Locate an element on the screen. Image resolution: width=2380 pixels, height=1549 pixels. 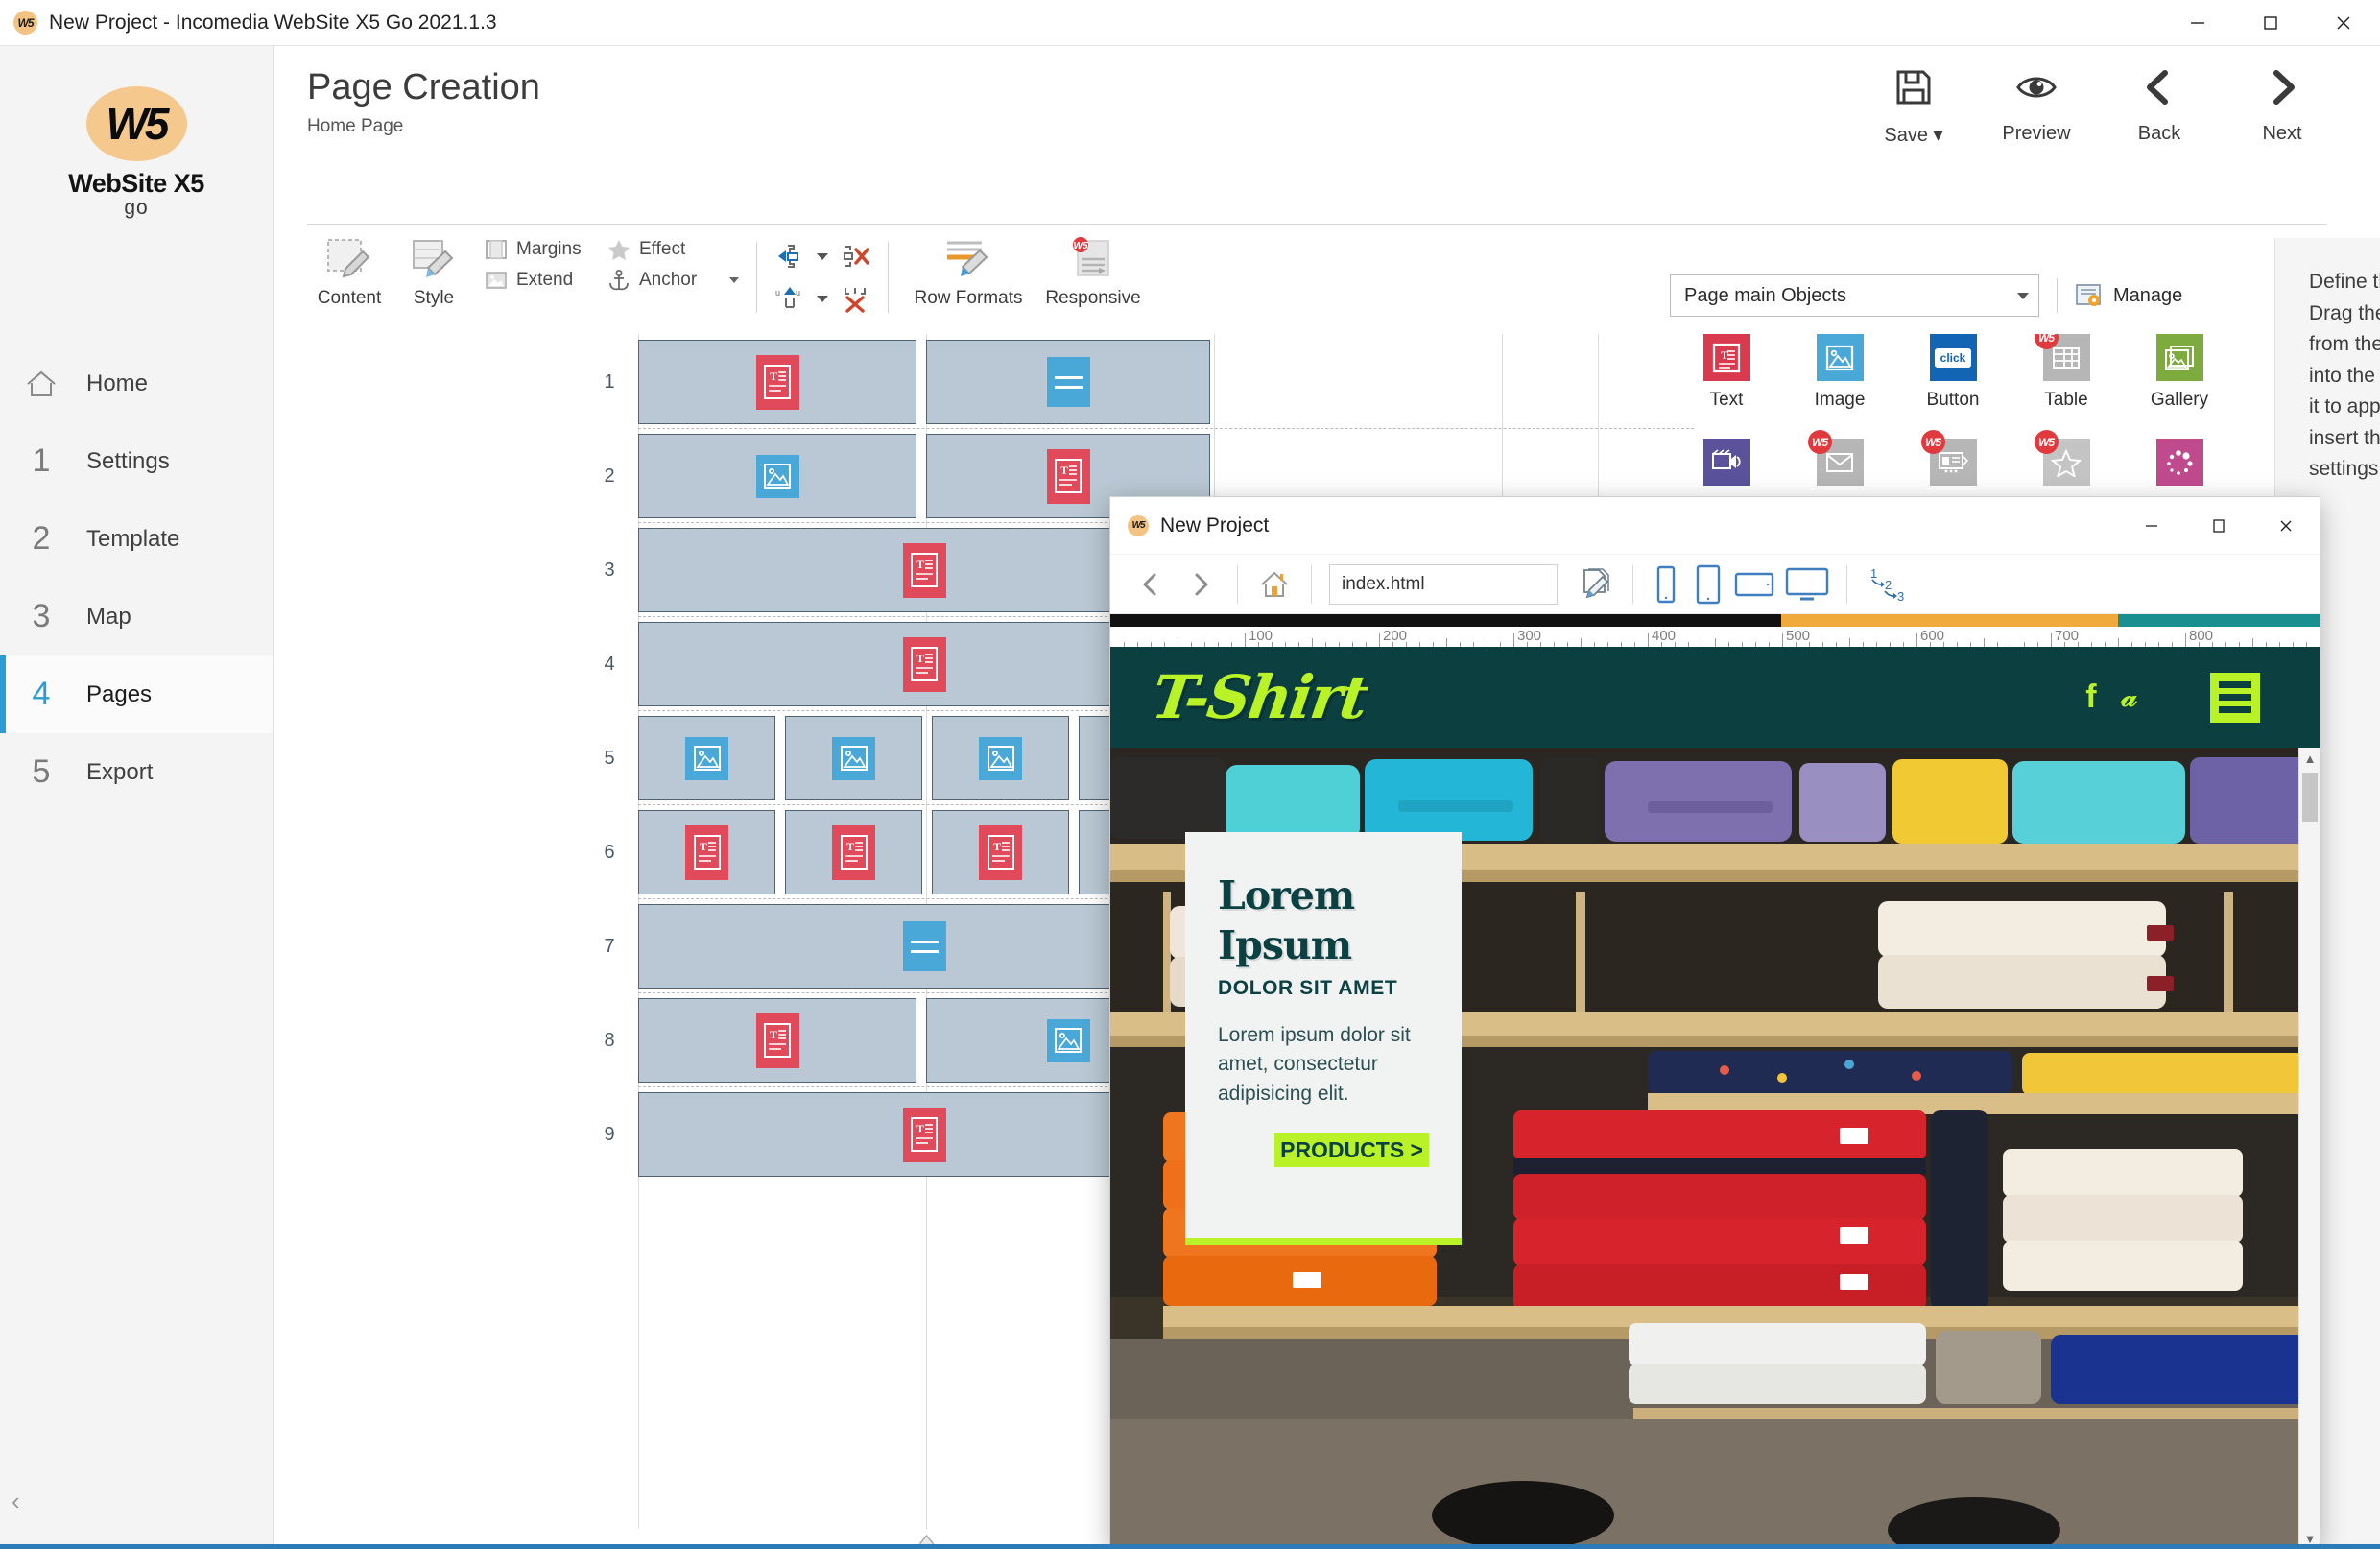
anchor-button: Anchor is located at coordinates (664, 280).